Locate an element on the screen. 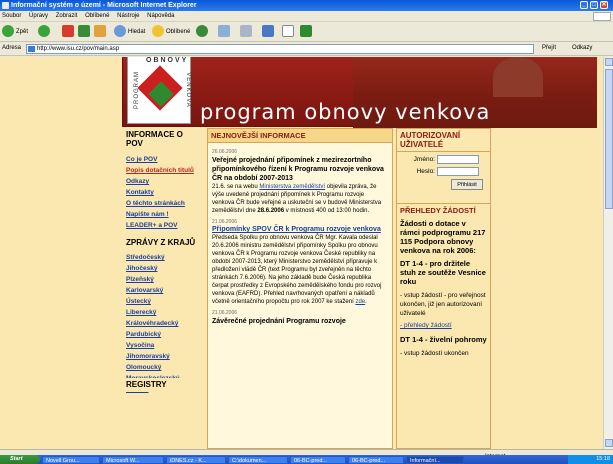 The width and height of the screenshot is (613, 464). refresh-button is located at coordinates (85, 32).